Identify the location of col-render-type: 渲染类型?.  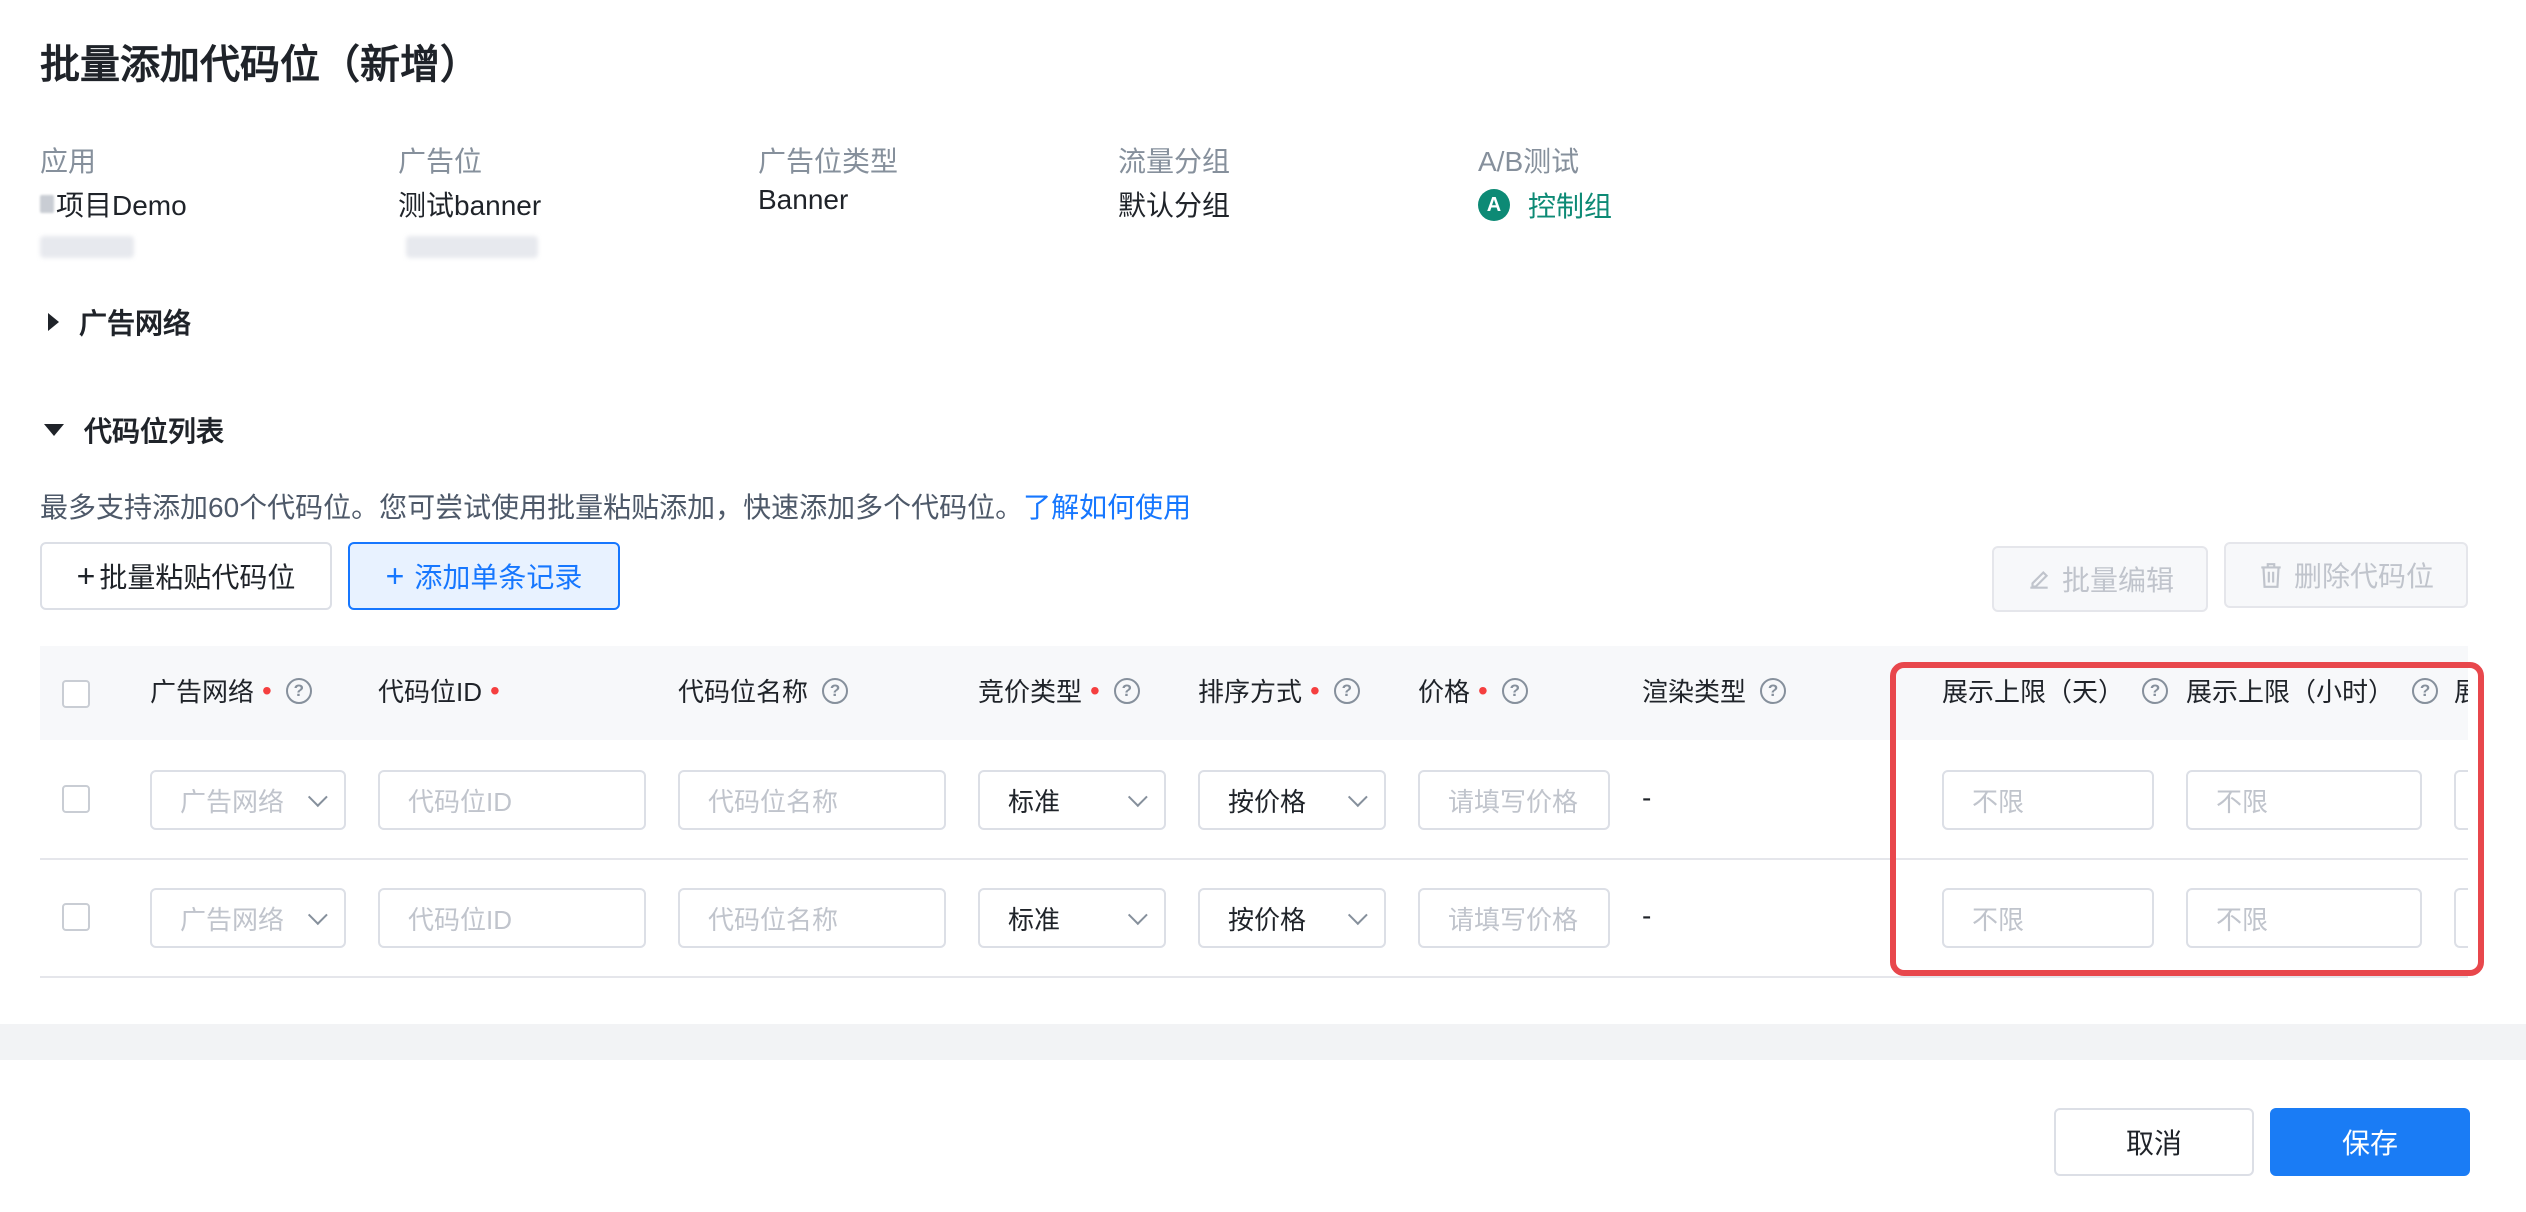
(1714, 690).